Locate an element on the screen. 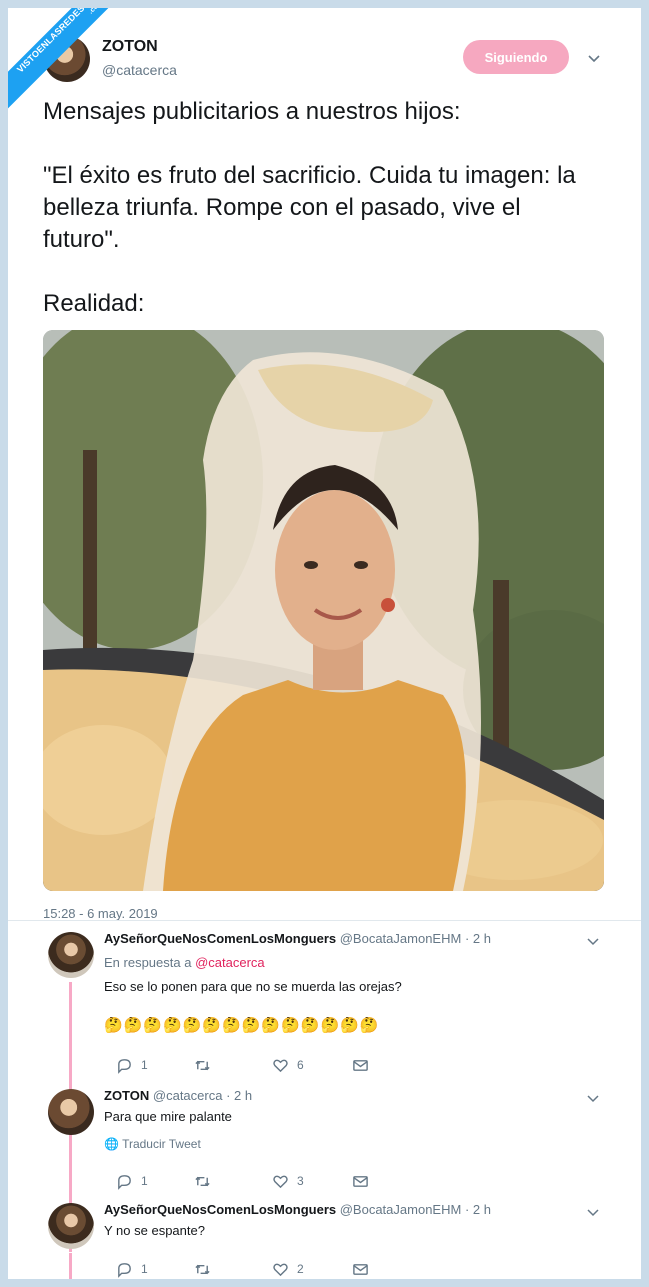  reply-header: ZOTON @catacerca · 2 h is located at coordinates (178, 1095).